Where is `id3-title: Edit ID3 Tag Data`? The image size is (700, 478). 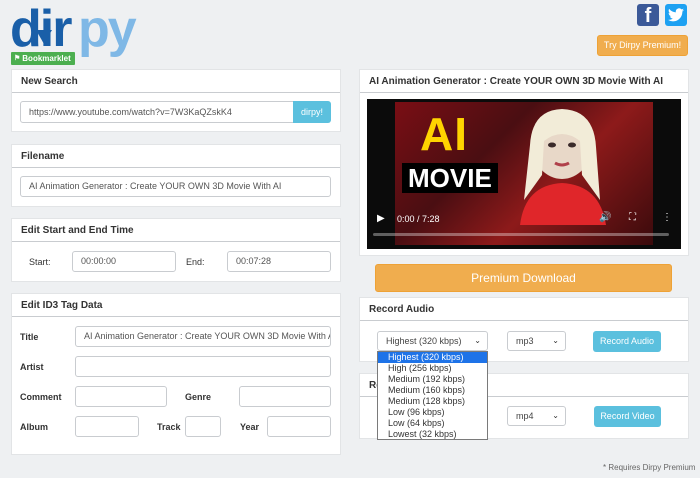 id3-title: Edit ID3 Tag Data is located at coordinates (176, 305).